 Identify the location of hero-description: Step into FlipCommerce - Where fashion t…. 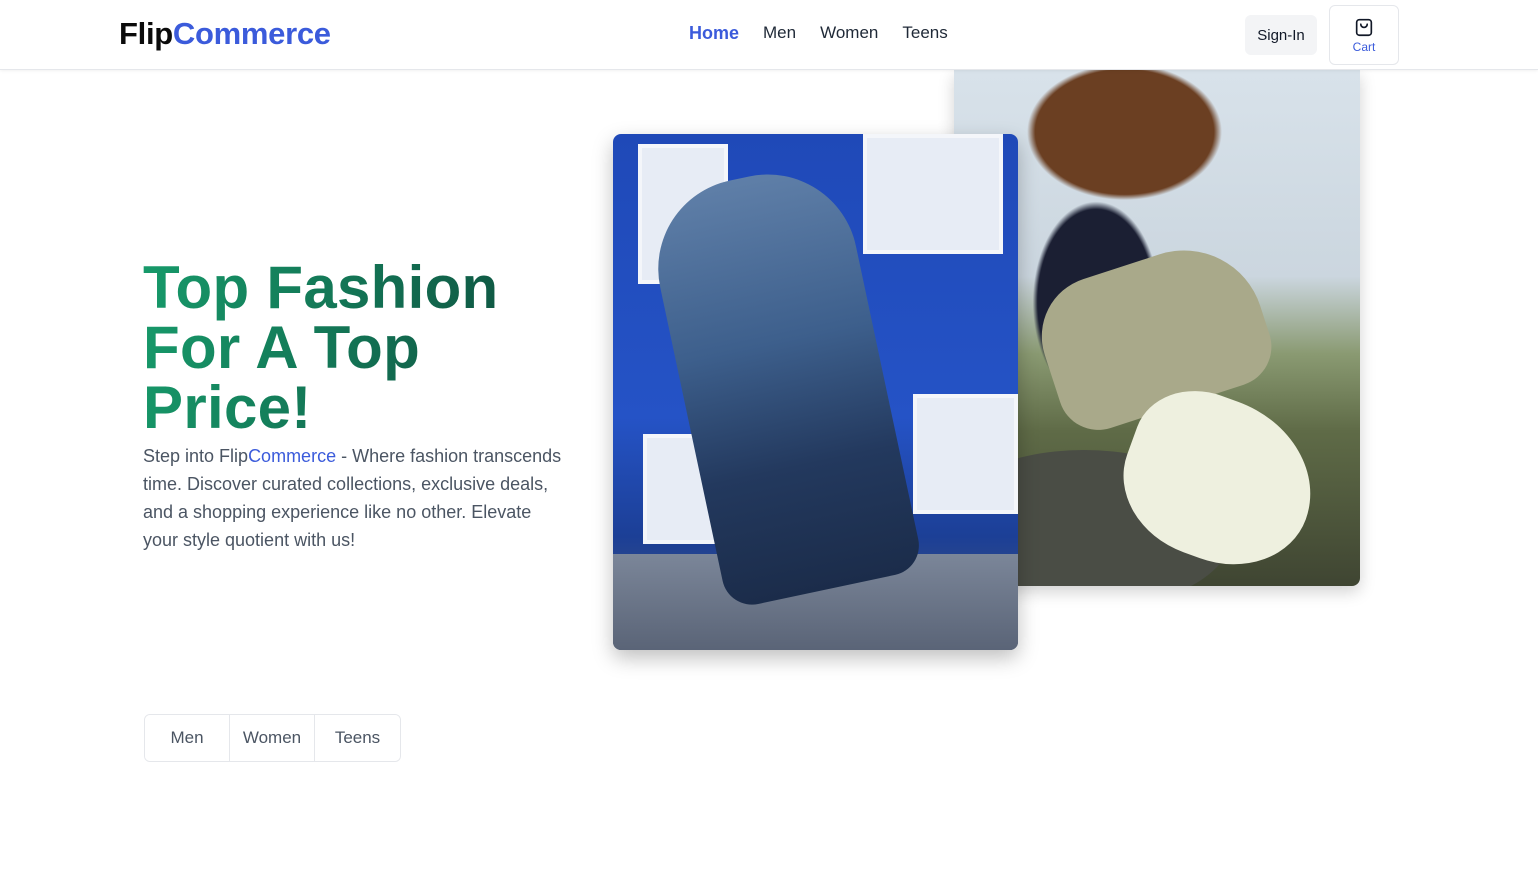
(353, 498).